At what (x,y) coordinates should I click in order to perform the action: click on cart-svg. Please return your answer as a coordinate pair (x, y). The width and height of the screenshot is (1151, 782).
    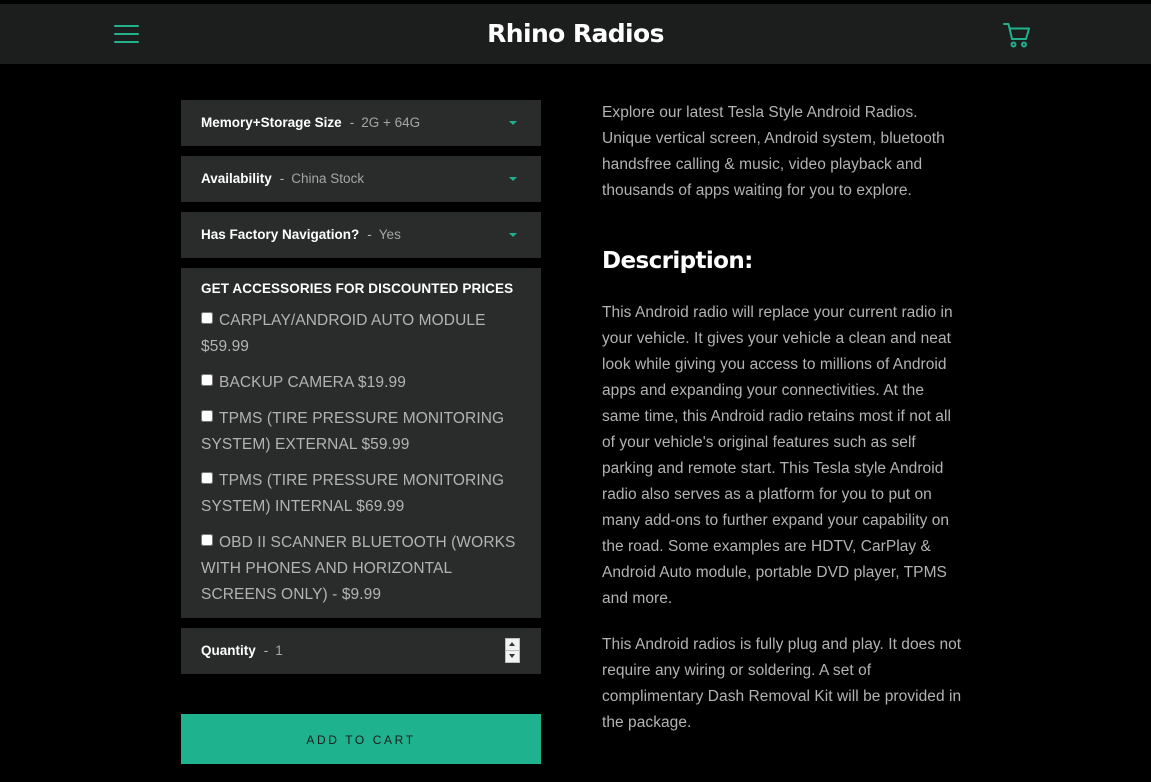
    Looking at the image, I should click on (1016, 35).